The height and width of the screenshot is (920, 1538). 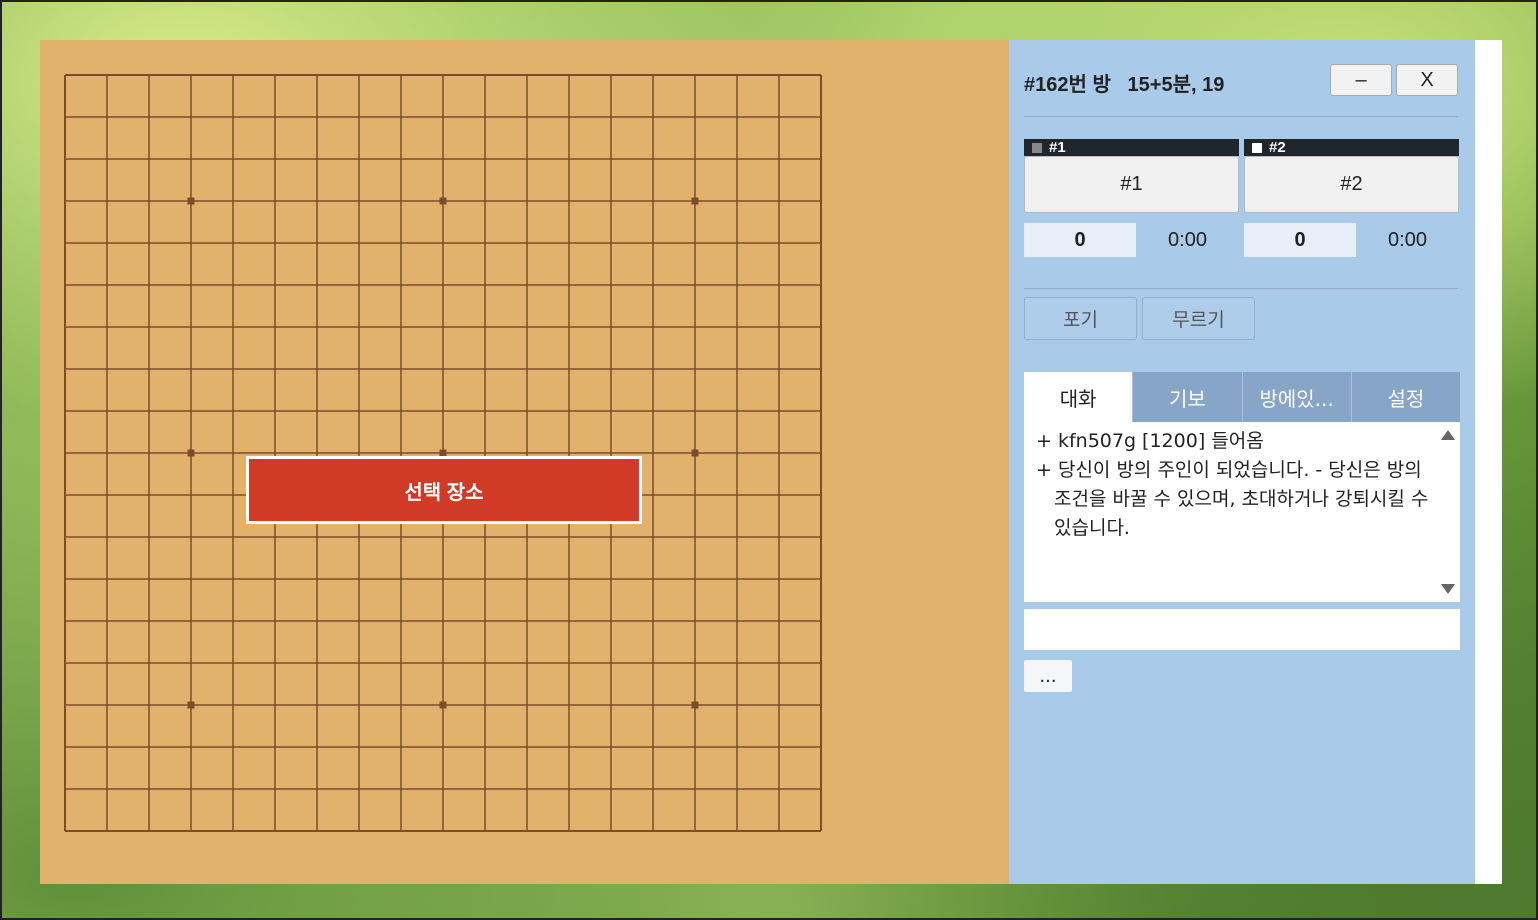 I want to click on player-1-panel: #1 #1 0 0:00, so click(x=1131, y=198).